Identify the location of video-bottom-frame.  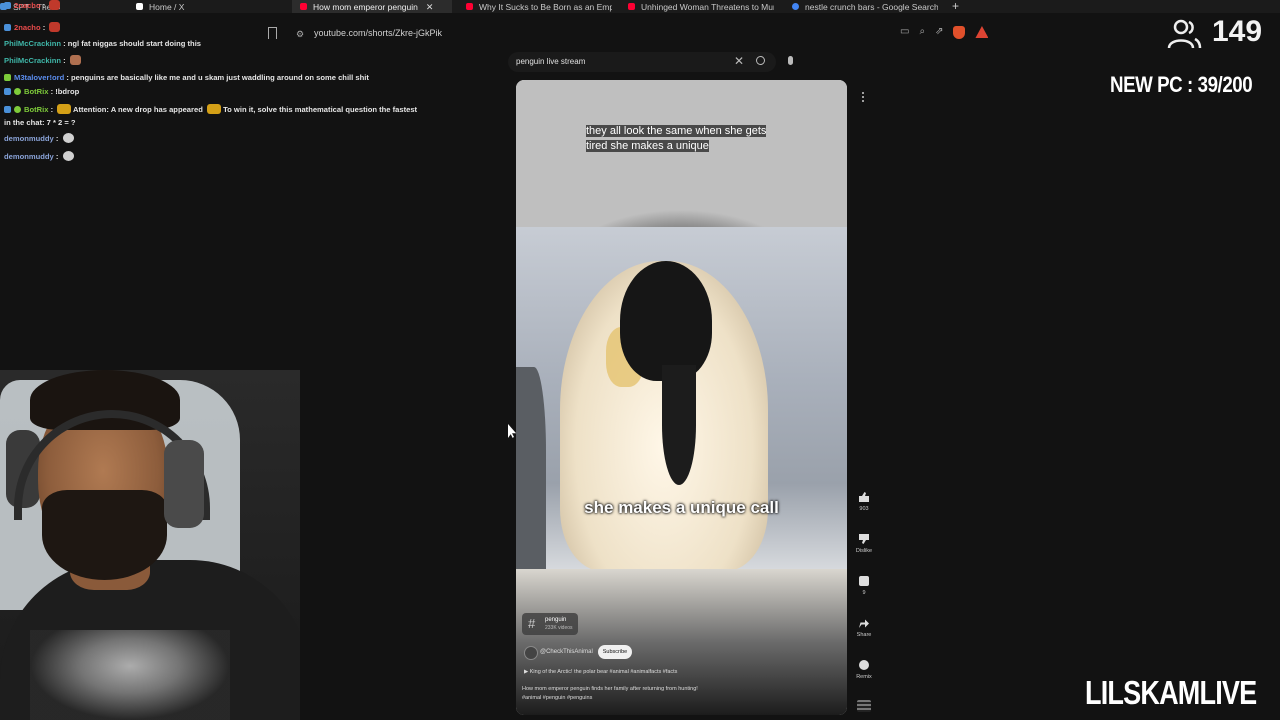
(681, 642).